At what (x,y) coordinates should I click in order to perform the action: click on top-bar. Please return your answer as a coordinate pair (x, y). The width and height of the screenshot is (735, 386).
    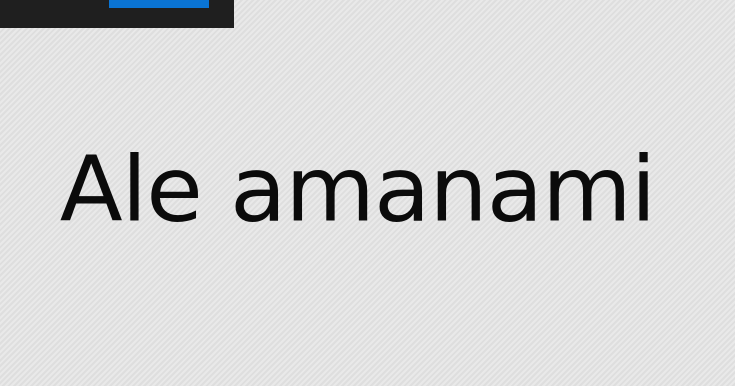
    Looking at the image, I should click on (117, 14).